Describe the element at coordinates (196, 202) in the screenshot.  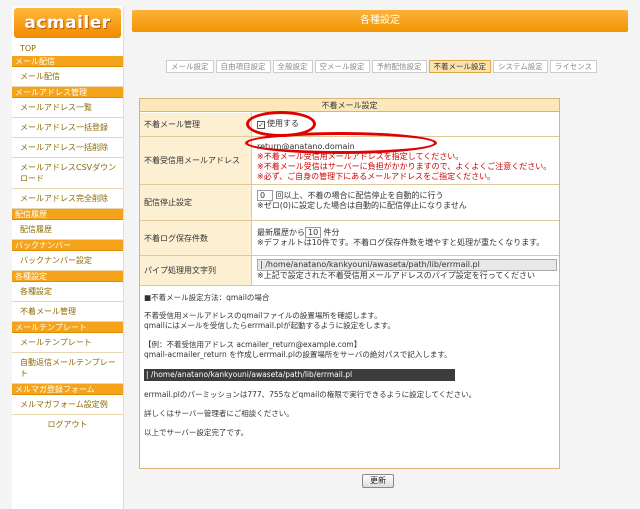
I see `stop-label: 配信停止設定` at that location.